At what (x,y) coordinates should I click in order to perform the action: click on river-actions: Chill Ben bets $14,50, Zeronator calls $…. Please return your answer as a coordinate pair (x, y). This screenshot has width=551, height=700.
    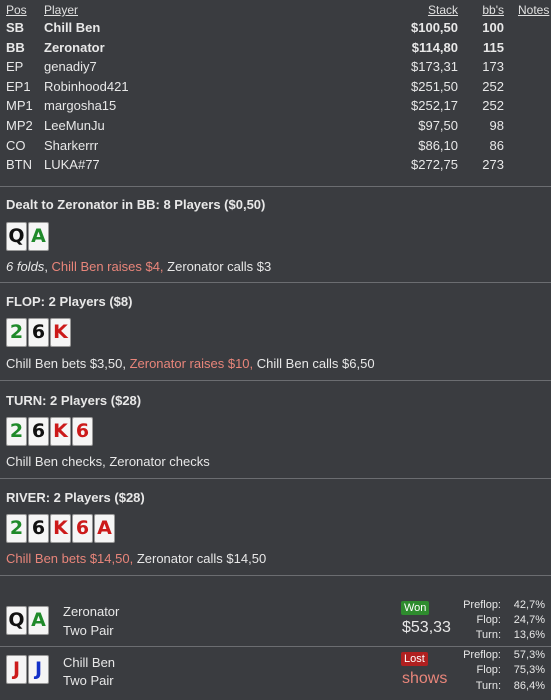
    Looking at the image, I should click on (136, 558).